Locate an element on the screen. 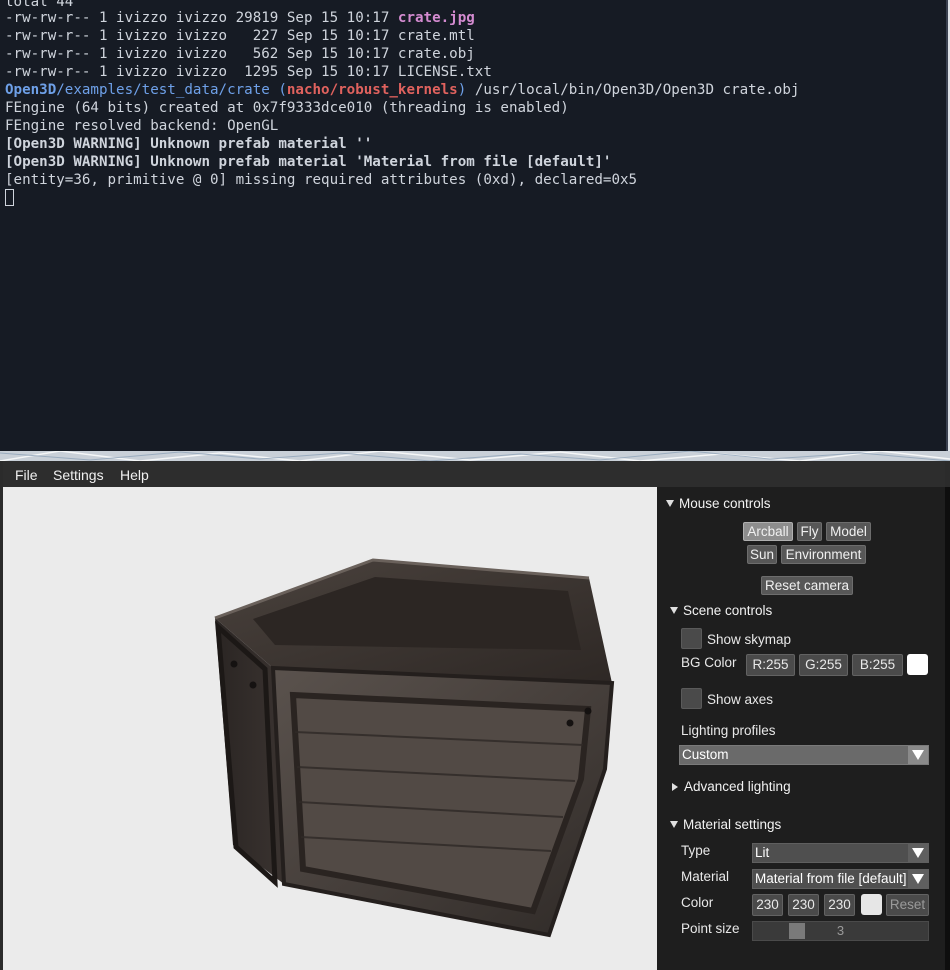 The image size is (950, 970). point-size-value: 3 is located at coordinates (840, 930).